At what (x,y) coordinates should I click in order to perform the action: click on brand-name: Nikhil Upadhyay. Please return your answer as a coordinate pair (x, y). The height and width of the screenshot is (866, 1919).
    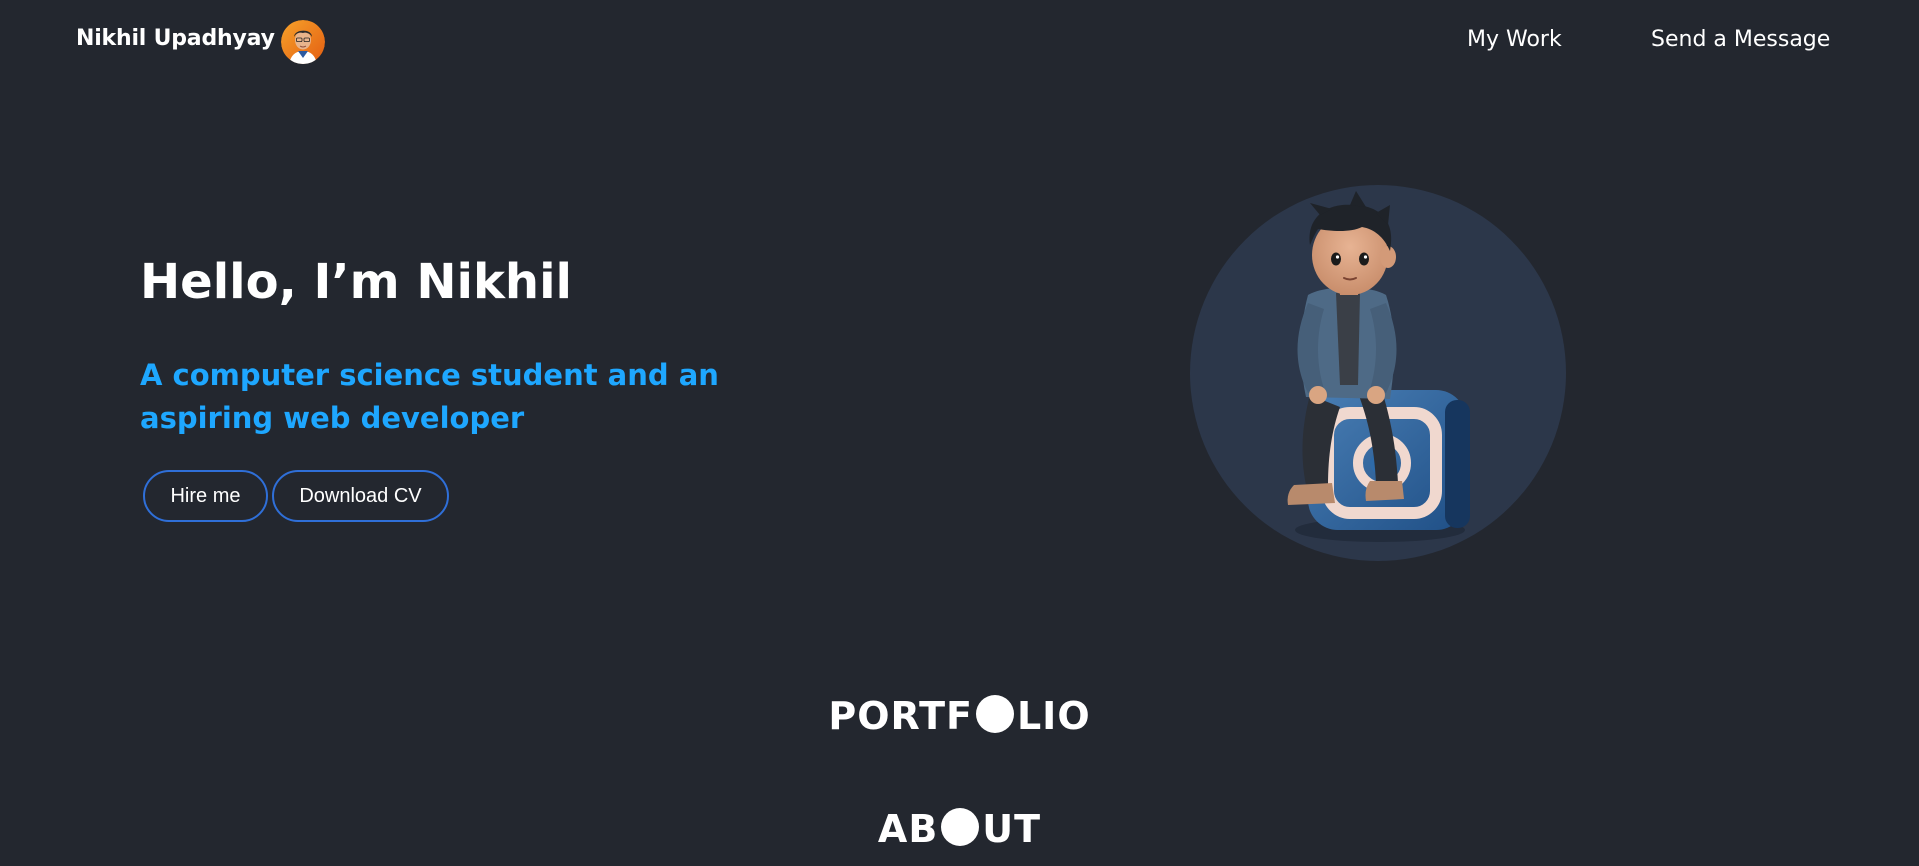
    Looking at the image, I should click on (175, 38).